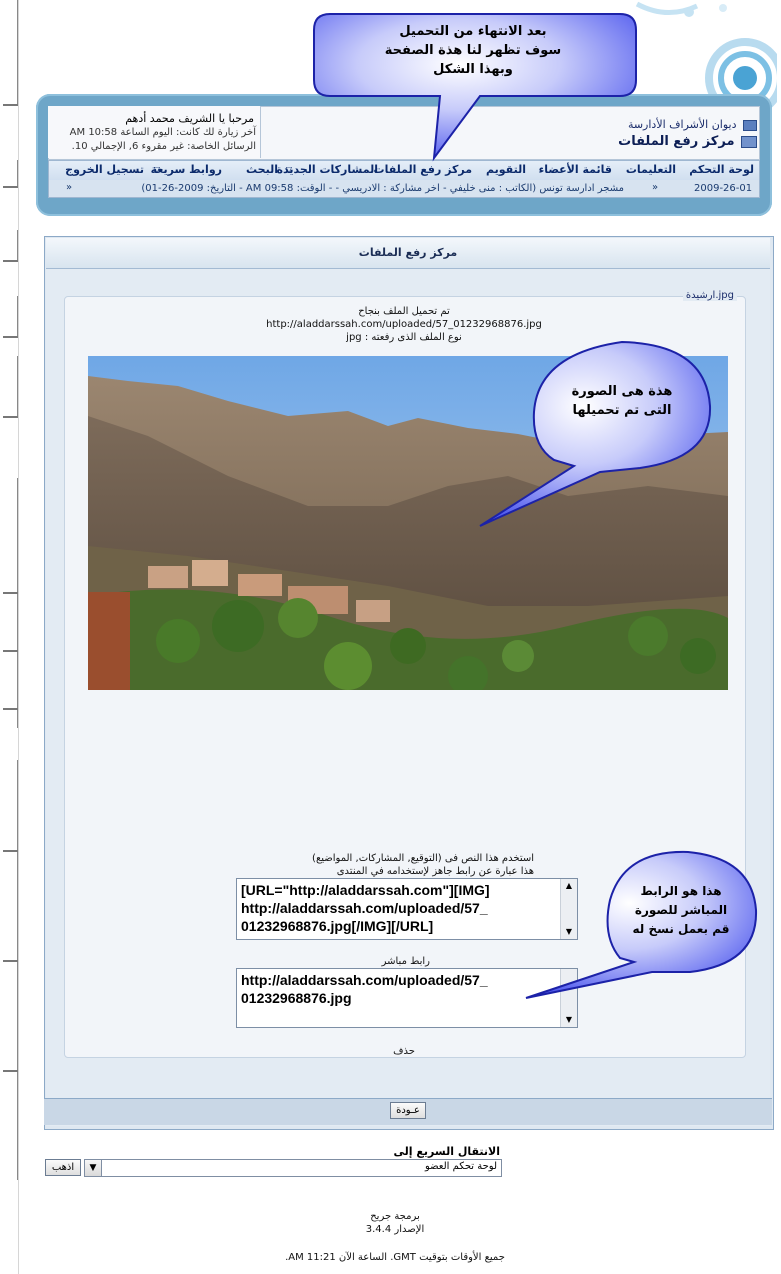 This screenshot has width=781, height=1274. What do you see at coordinates (404, 1051) in the screenshot?
I see `delete-link: حذف` at bounding box center [404, 1051].